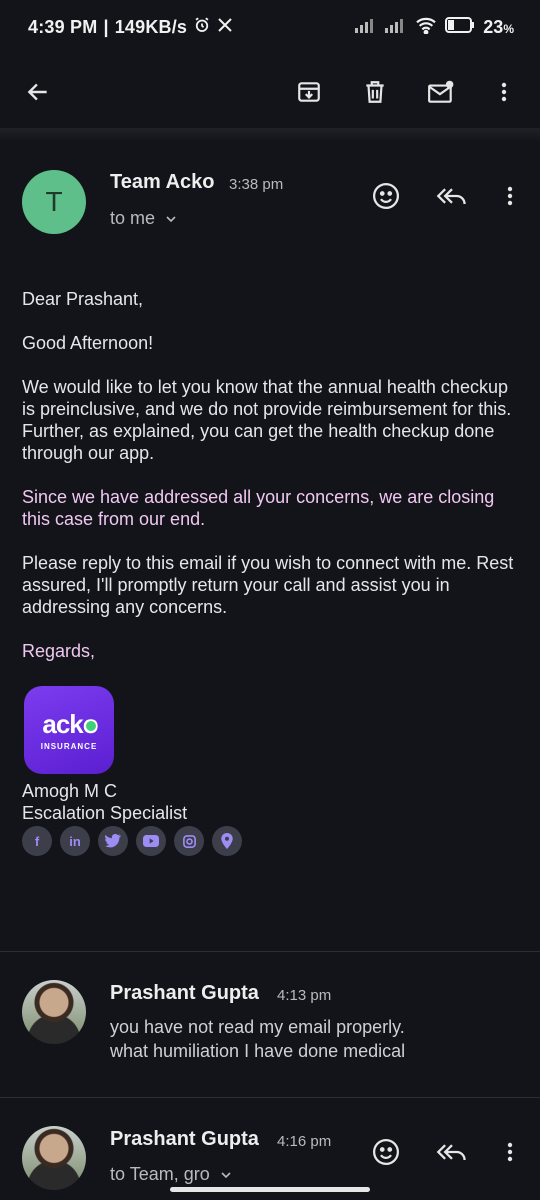 The width and height of the screenshot is (540, 1200). Describe the element at coordinates (396, 27) in the screenshot. I see `signal-2-icon` at that location.